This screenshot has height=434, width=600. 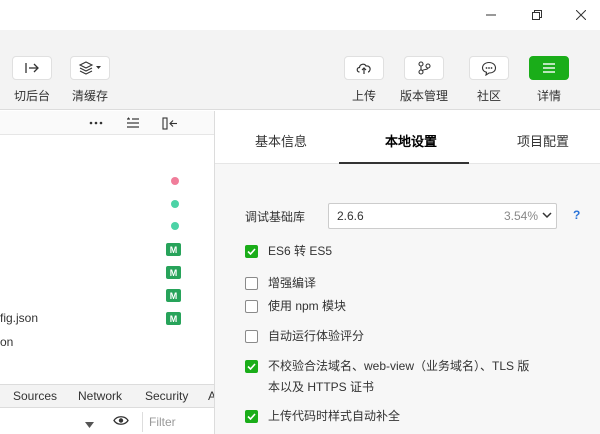 What do you see at coordinates (300, 15) in the screenshot?
I see `title-bar` at bounding box center [300, 15].